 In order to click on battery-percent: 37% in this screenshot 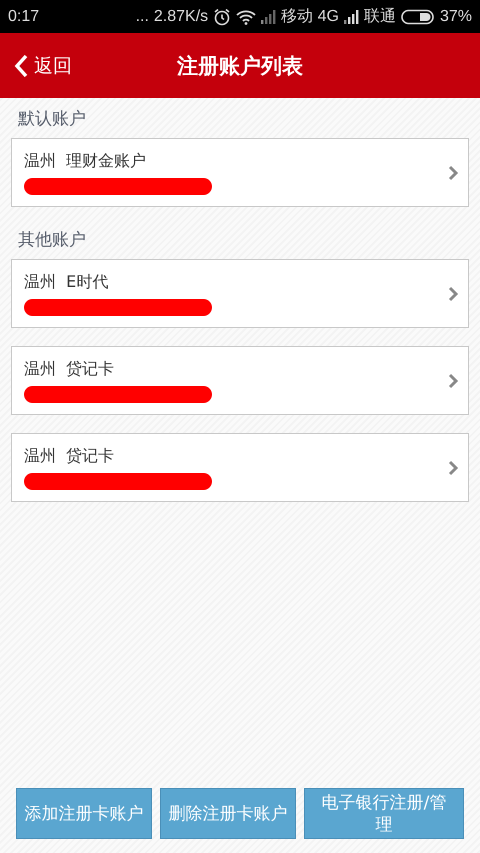, I will do `click(456, 17)`.